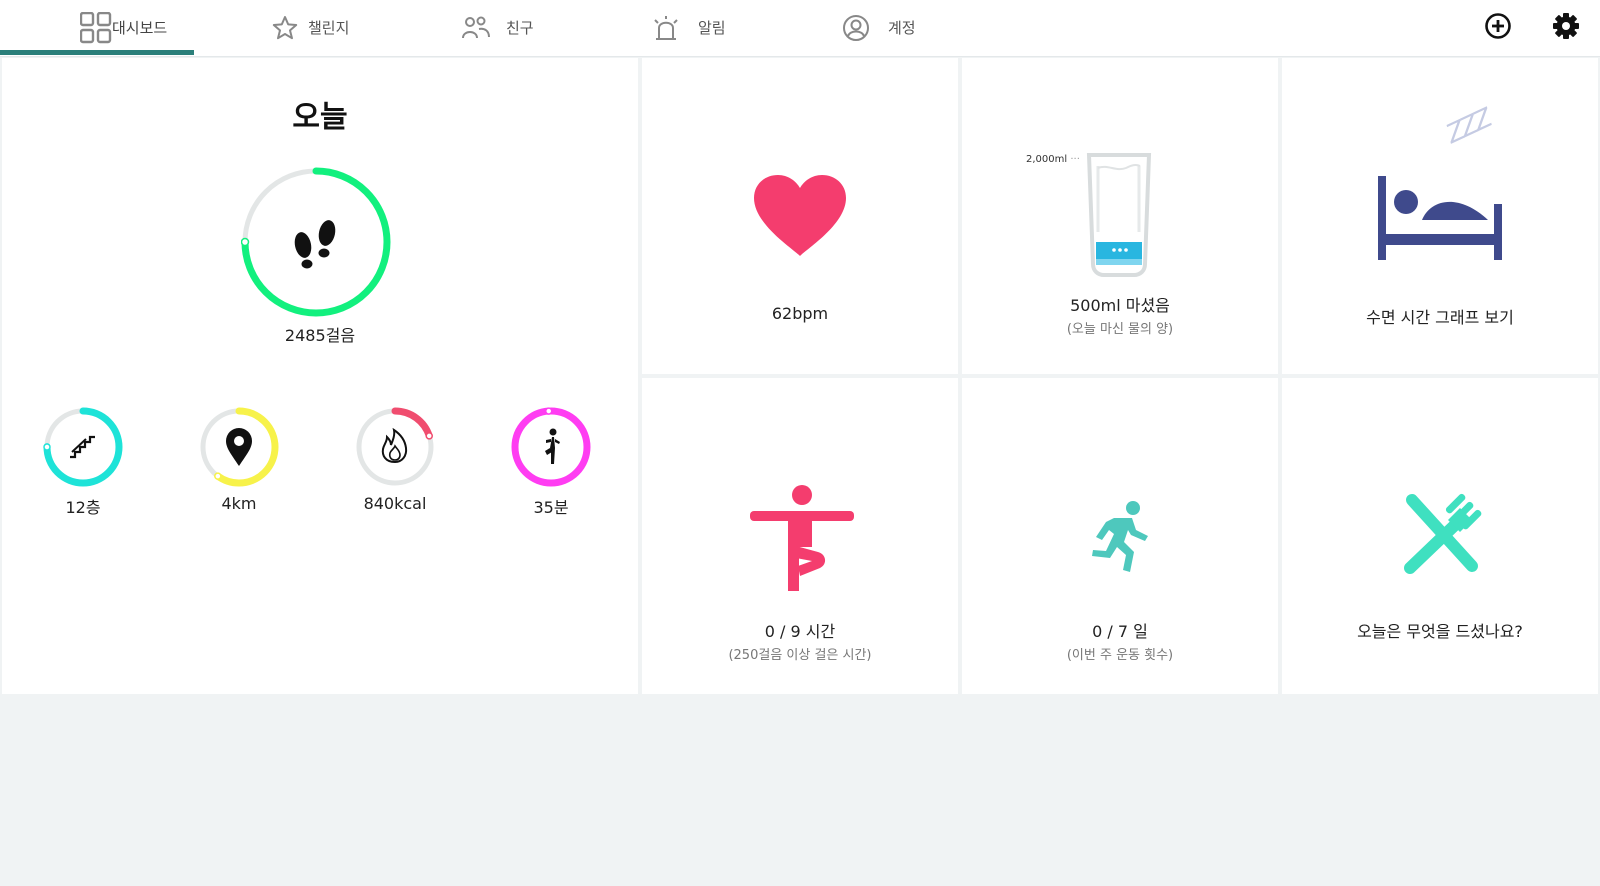 The height and width of the screenshot is (886, 1600). Describe the element at coordinates (552, 446) in the screenshot. I see `exercise-icon` at that location.